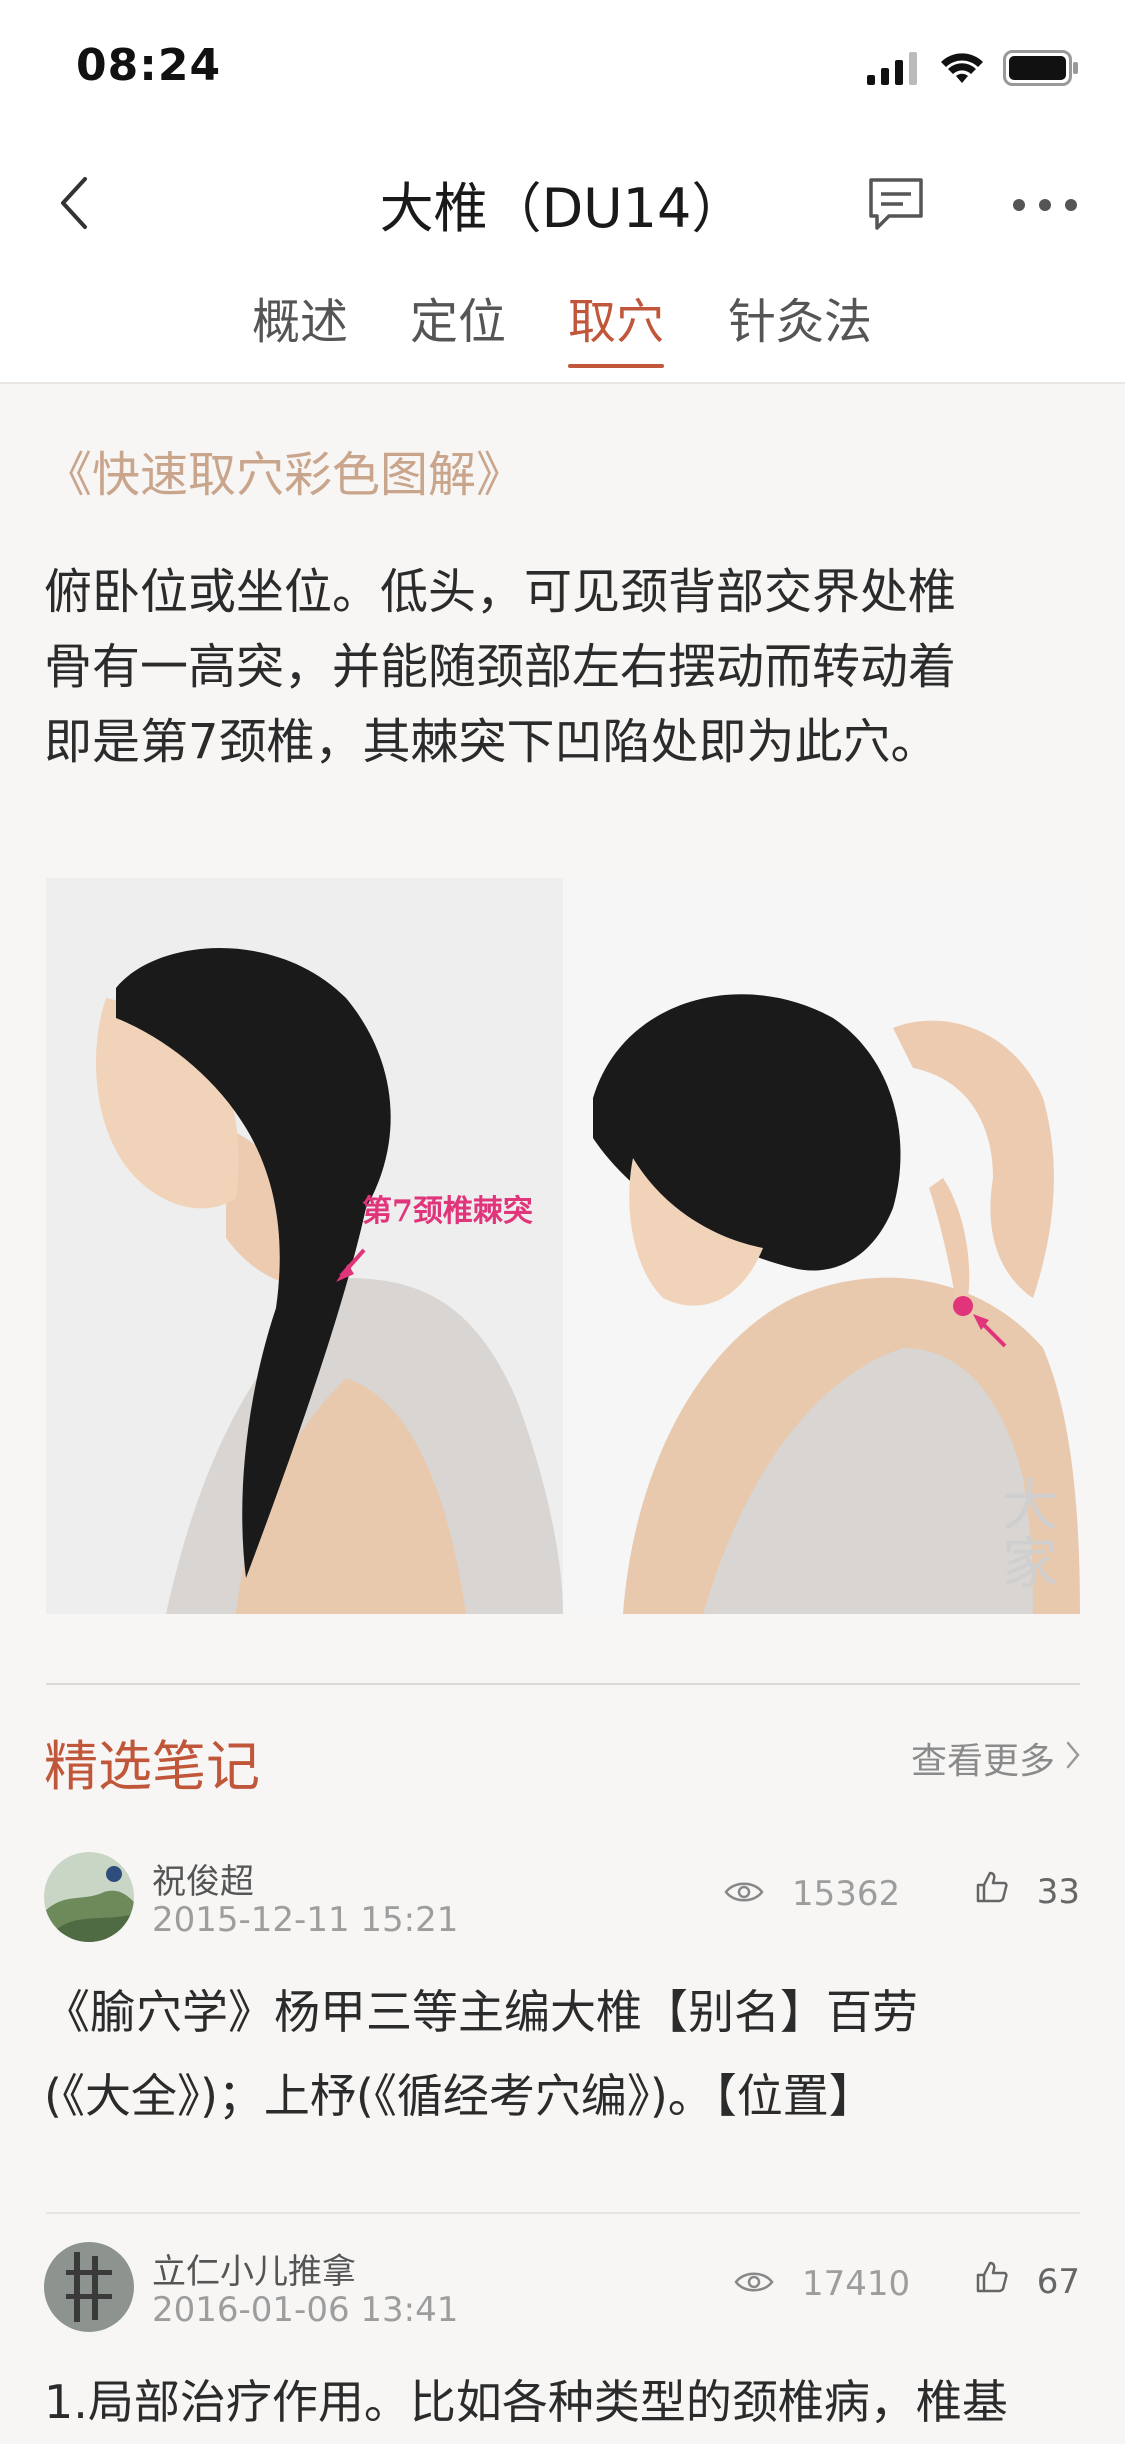 The image size is (1125, 2444). Describe the element at coordinates (800, 325) in the screenshot. I see `tab-acupuncture-method: 针灸法` at that location.